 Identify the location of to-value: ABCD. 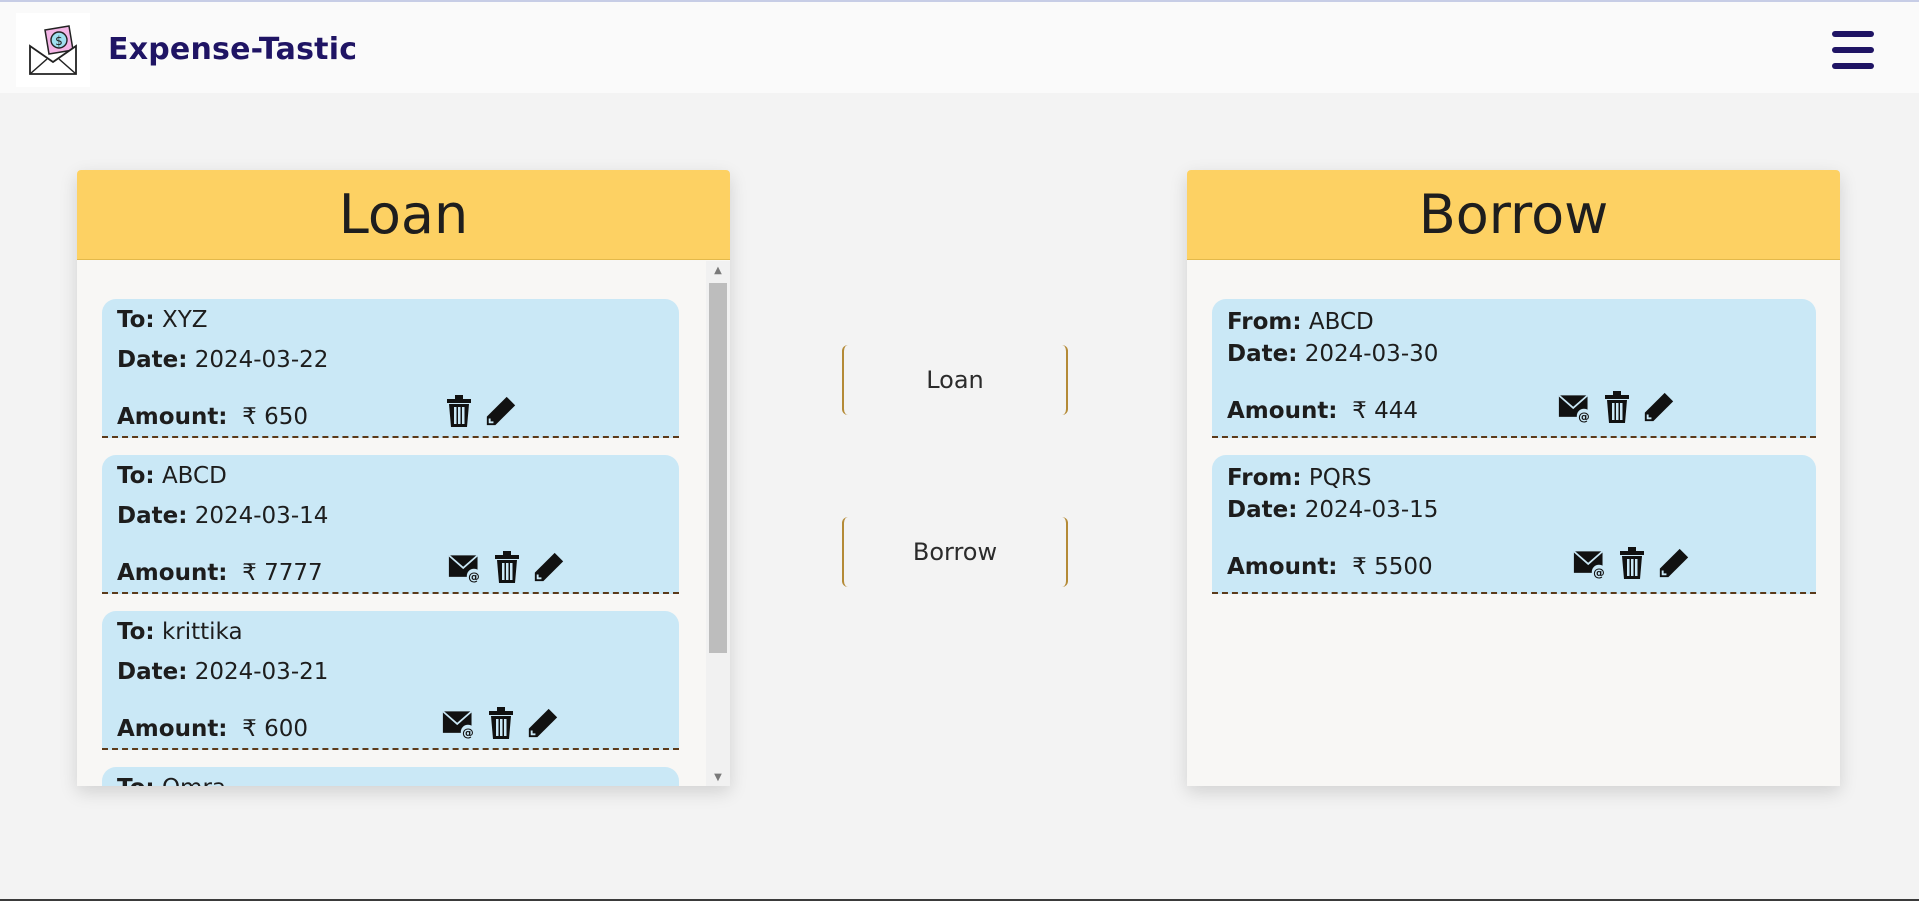
(194, 476).